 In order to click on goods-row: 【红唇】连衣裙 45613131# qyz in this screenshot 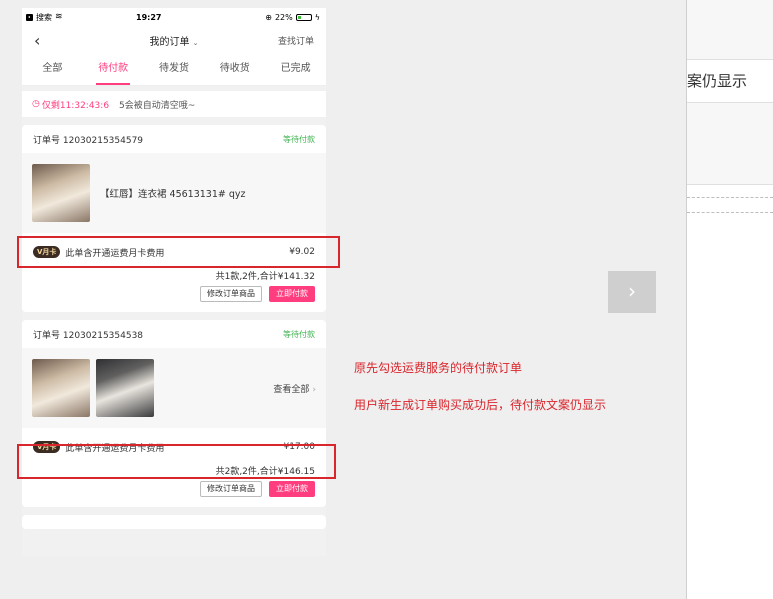, I will do `click(174, 193)`.